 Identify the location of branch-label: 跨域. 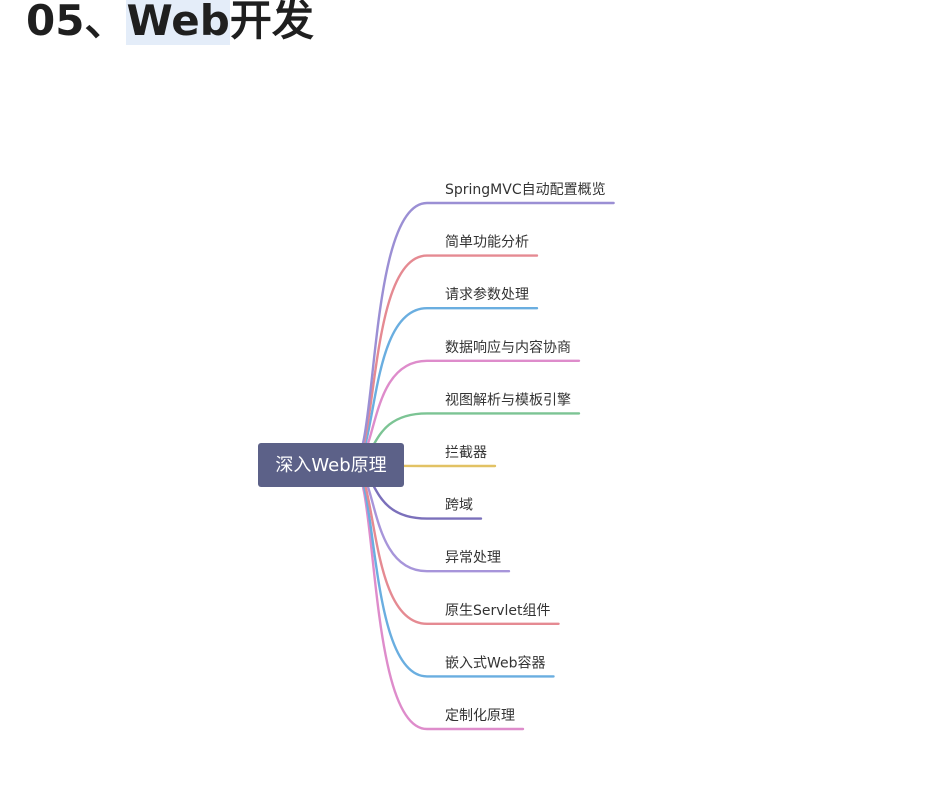
(459, 506).